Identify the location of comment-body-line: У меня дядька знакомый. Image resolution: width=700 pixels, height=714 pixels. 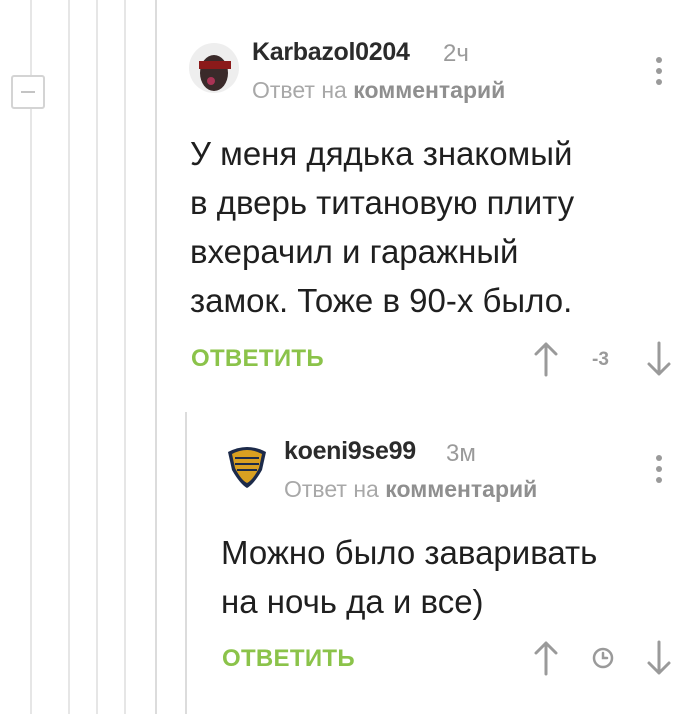
(381, 153).